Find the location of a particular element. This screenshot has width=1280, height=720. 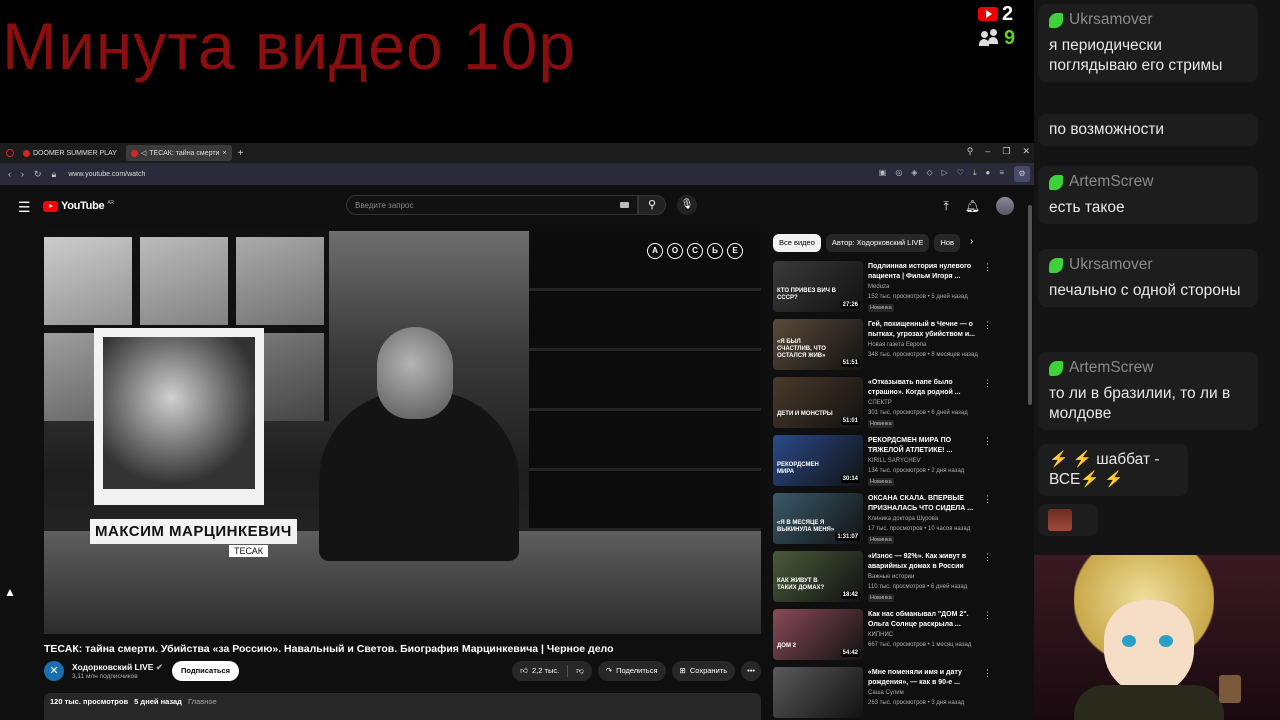

like-button: 👍︎ 2,2 тыс. 👎︎ is located at coordinates (552, 671).